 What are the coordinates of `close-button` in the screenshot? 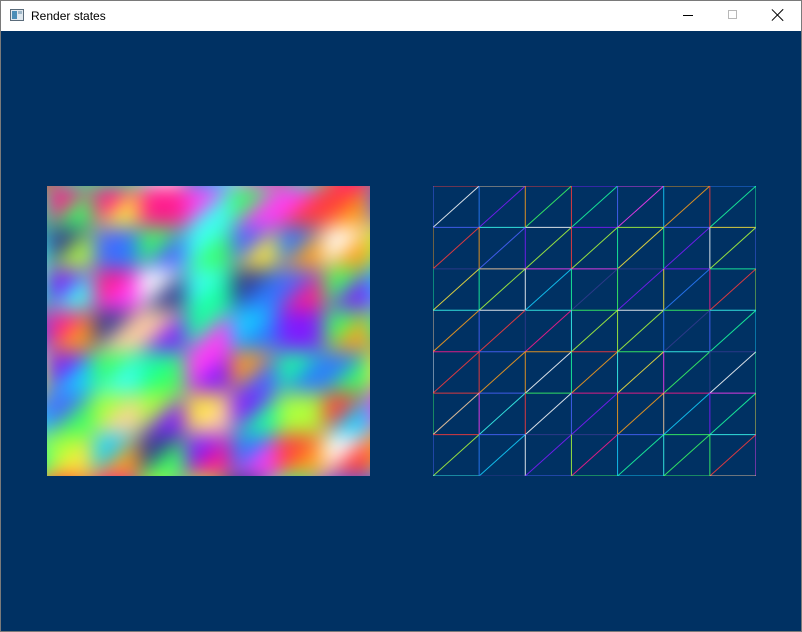 It's located at (778, 16).